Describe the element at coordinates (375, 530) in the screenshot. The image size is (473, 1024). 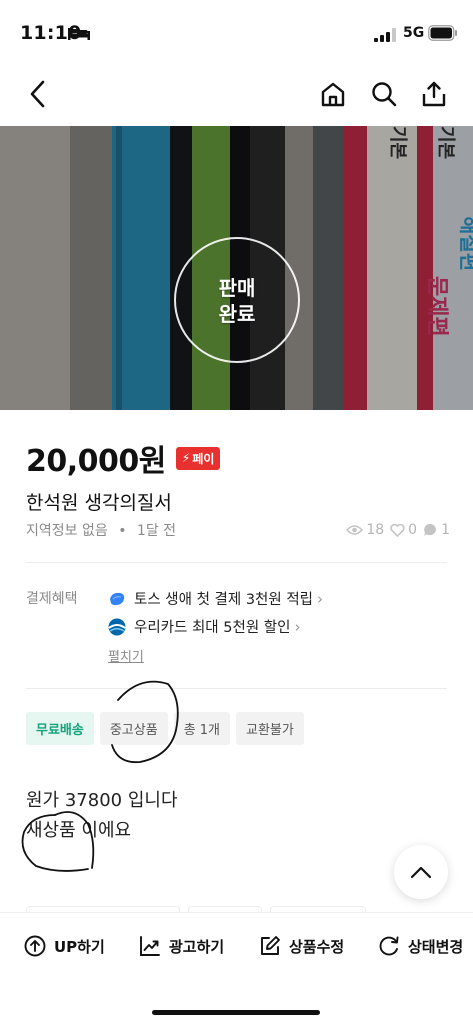
I see `views-count: 18` at that location.